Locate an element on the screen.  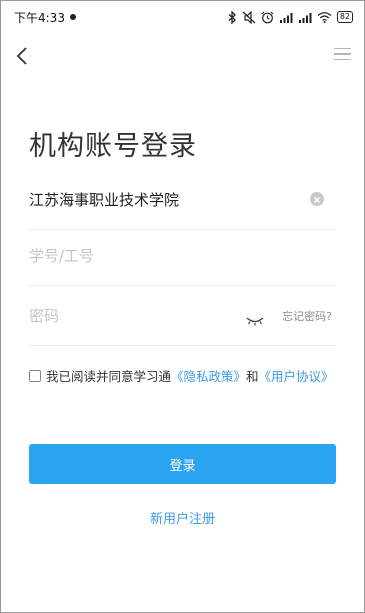
eye-closed-icon is located at coordinates (255, 318).